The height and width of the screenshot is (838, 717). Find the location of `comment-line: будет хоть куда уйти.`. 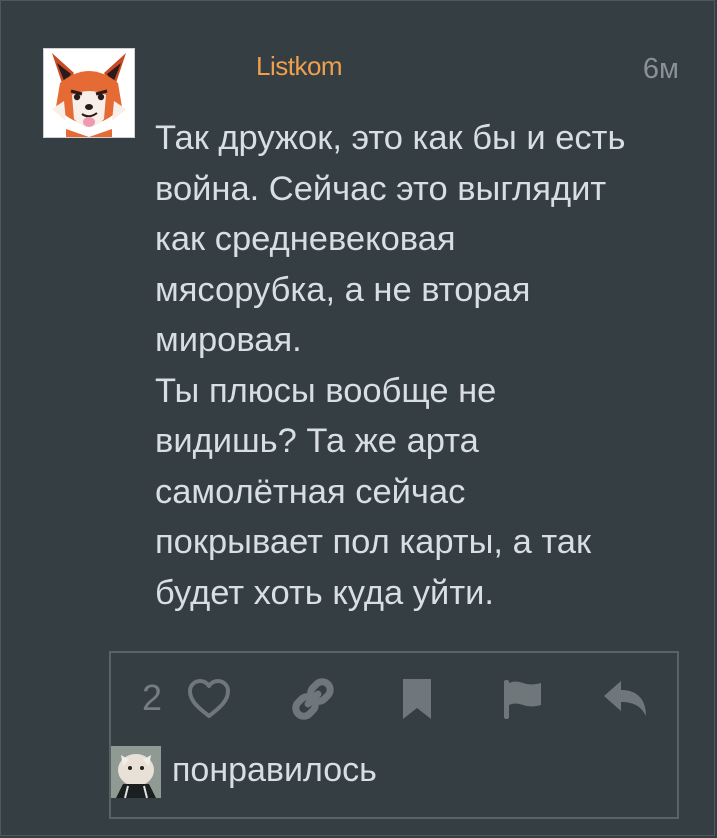

comment-line: будет хоть куда уйти. is located at coordinates (324, 592).